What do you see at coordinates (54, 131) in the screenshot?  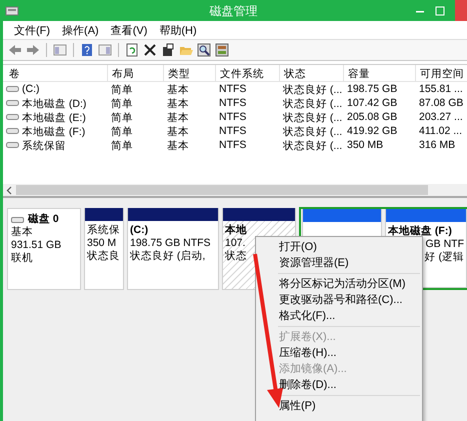 I see `table-cell: 本地磁盘 (F:)` at bounding box center [54, 131].